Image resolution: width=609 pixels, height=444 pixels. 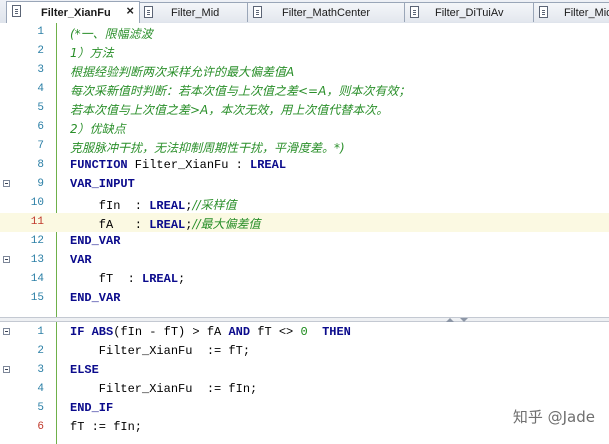 What do you see at coordinates (275, 332) in the screenshot?
I see `code-token: fT <>` at bounding box center [275, 332].